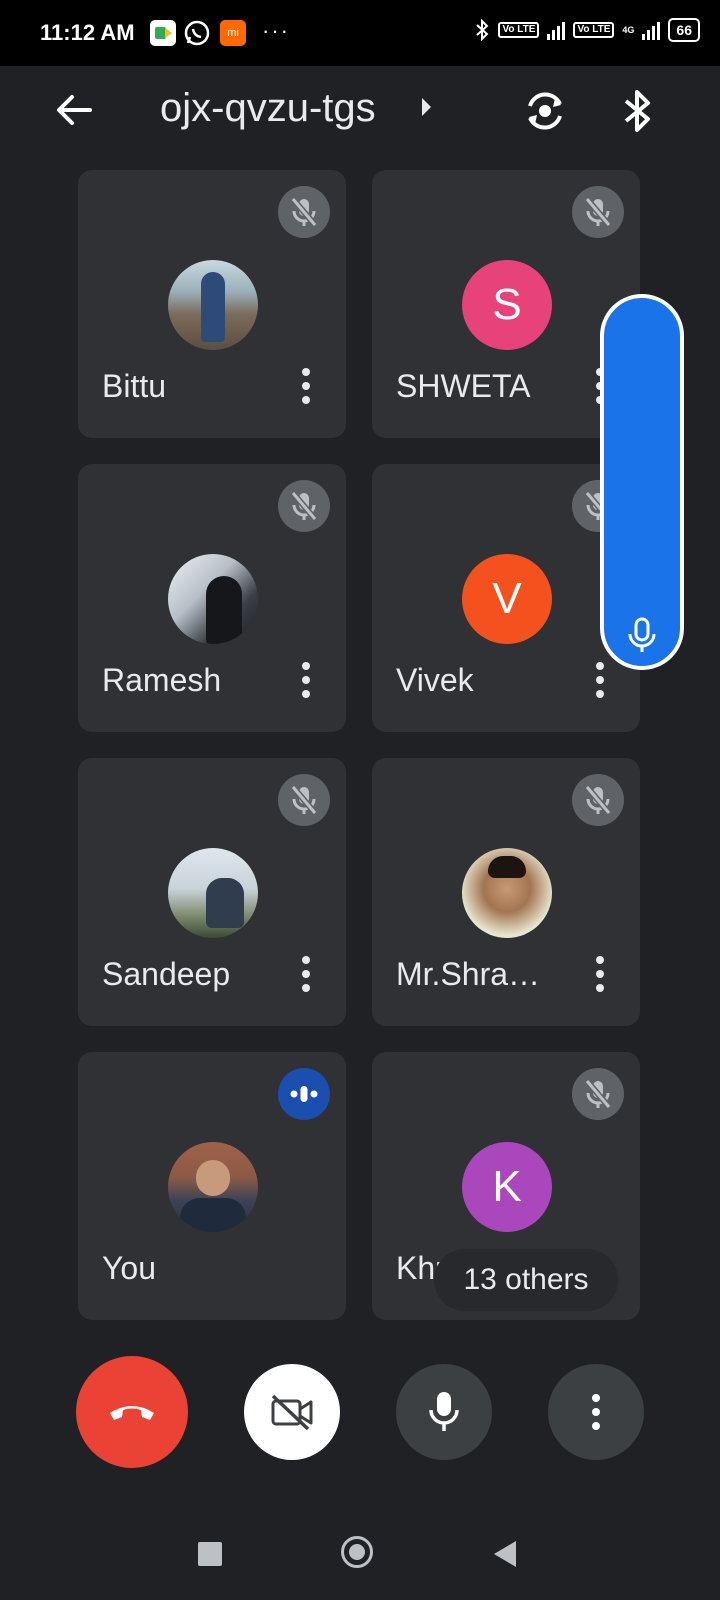 This screenshot has height=1600, width=720. Describe the element at coordinates (87, 32) in the screenshot. I see `status-time: 11:12 AM` at that location.